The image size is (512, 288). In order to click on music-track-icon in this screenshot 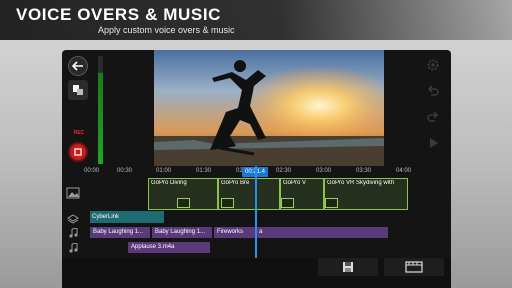, I will do `click(73, 233)`.